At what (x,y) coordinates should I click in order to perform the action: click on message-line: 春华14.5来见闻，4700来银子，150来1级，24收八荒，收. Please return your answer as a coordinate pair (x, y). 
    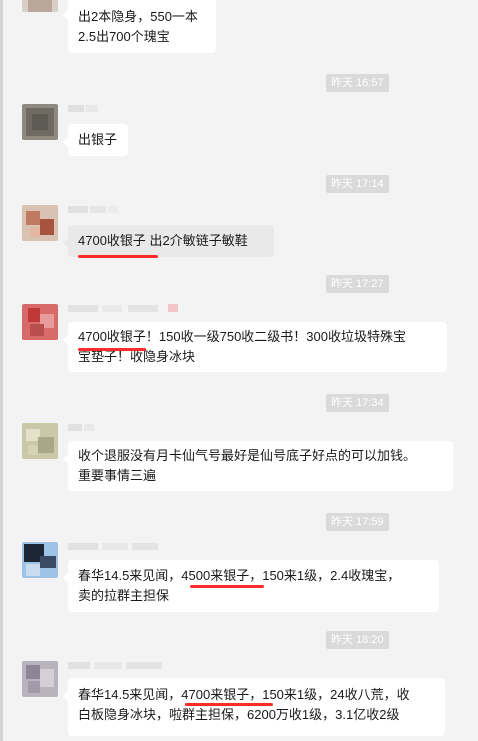
    Looking at the image, I should click on (244, 694).